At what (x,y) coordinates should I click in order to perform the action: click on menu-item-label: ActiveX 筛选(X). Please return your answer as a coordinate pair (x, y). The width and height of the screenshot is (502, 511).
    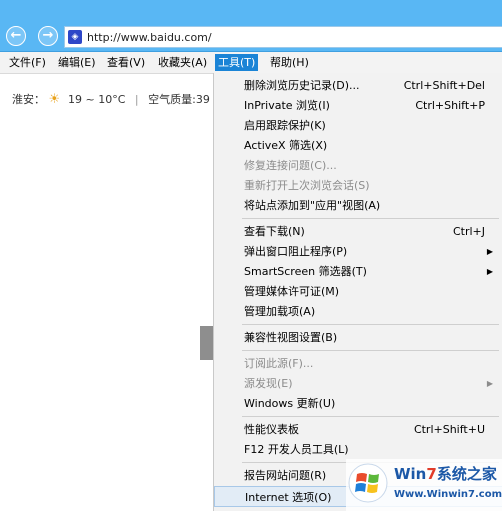
    Looking at the image, I should click on (286, 145).